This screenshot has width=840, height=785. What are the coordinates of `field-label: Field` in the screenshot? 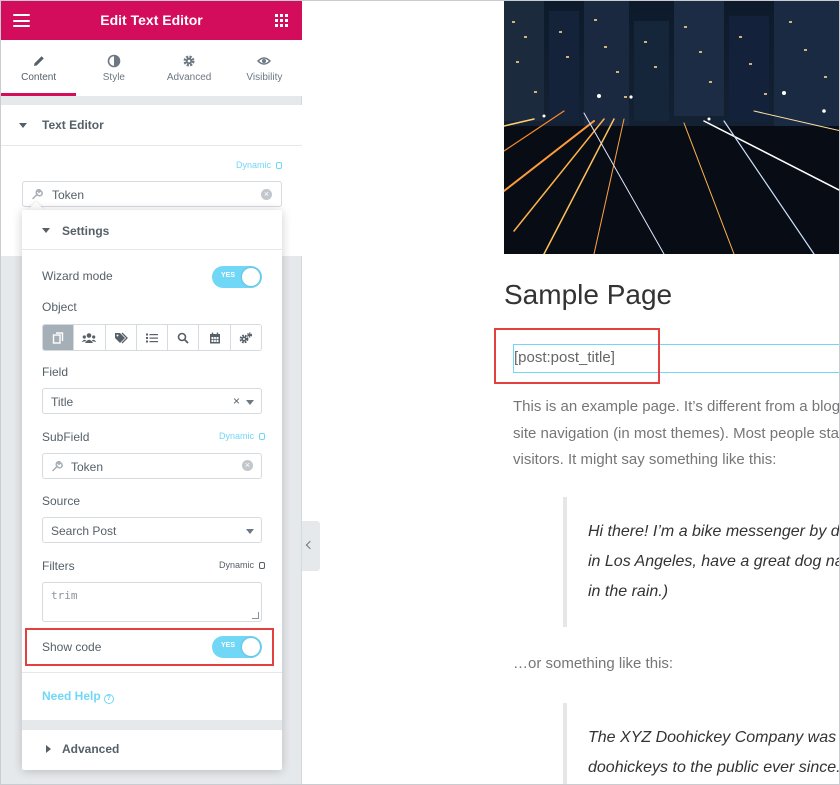 It's located at (55, 372).